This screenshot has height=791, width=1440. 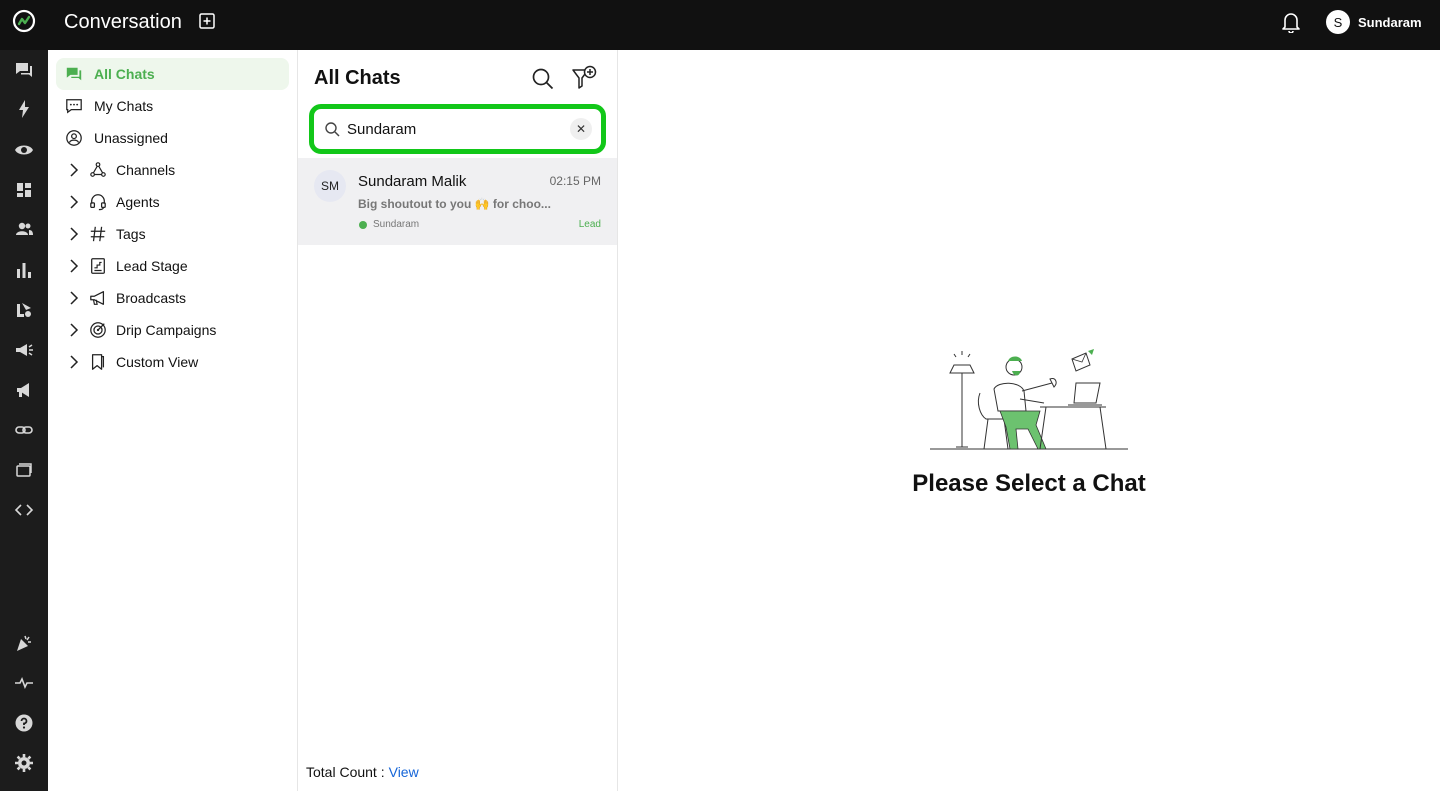 What do you see at coordinates (1029, 483) in the screenshot?
I see `empty-state-title: Please Select a Chat` at bounding box center [1029, 483].